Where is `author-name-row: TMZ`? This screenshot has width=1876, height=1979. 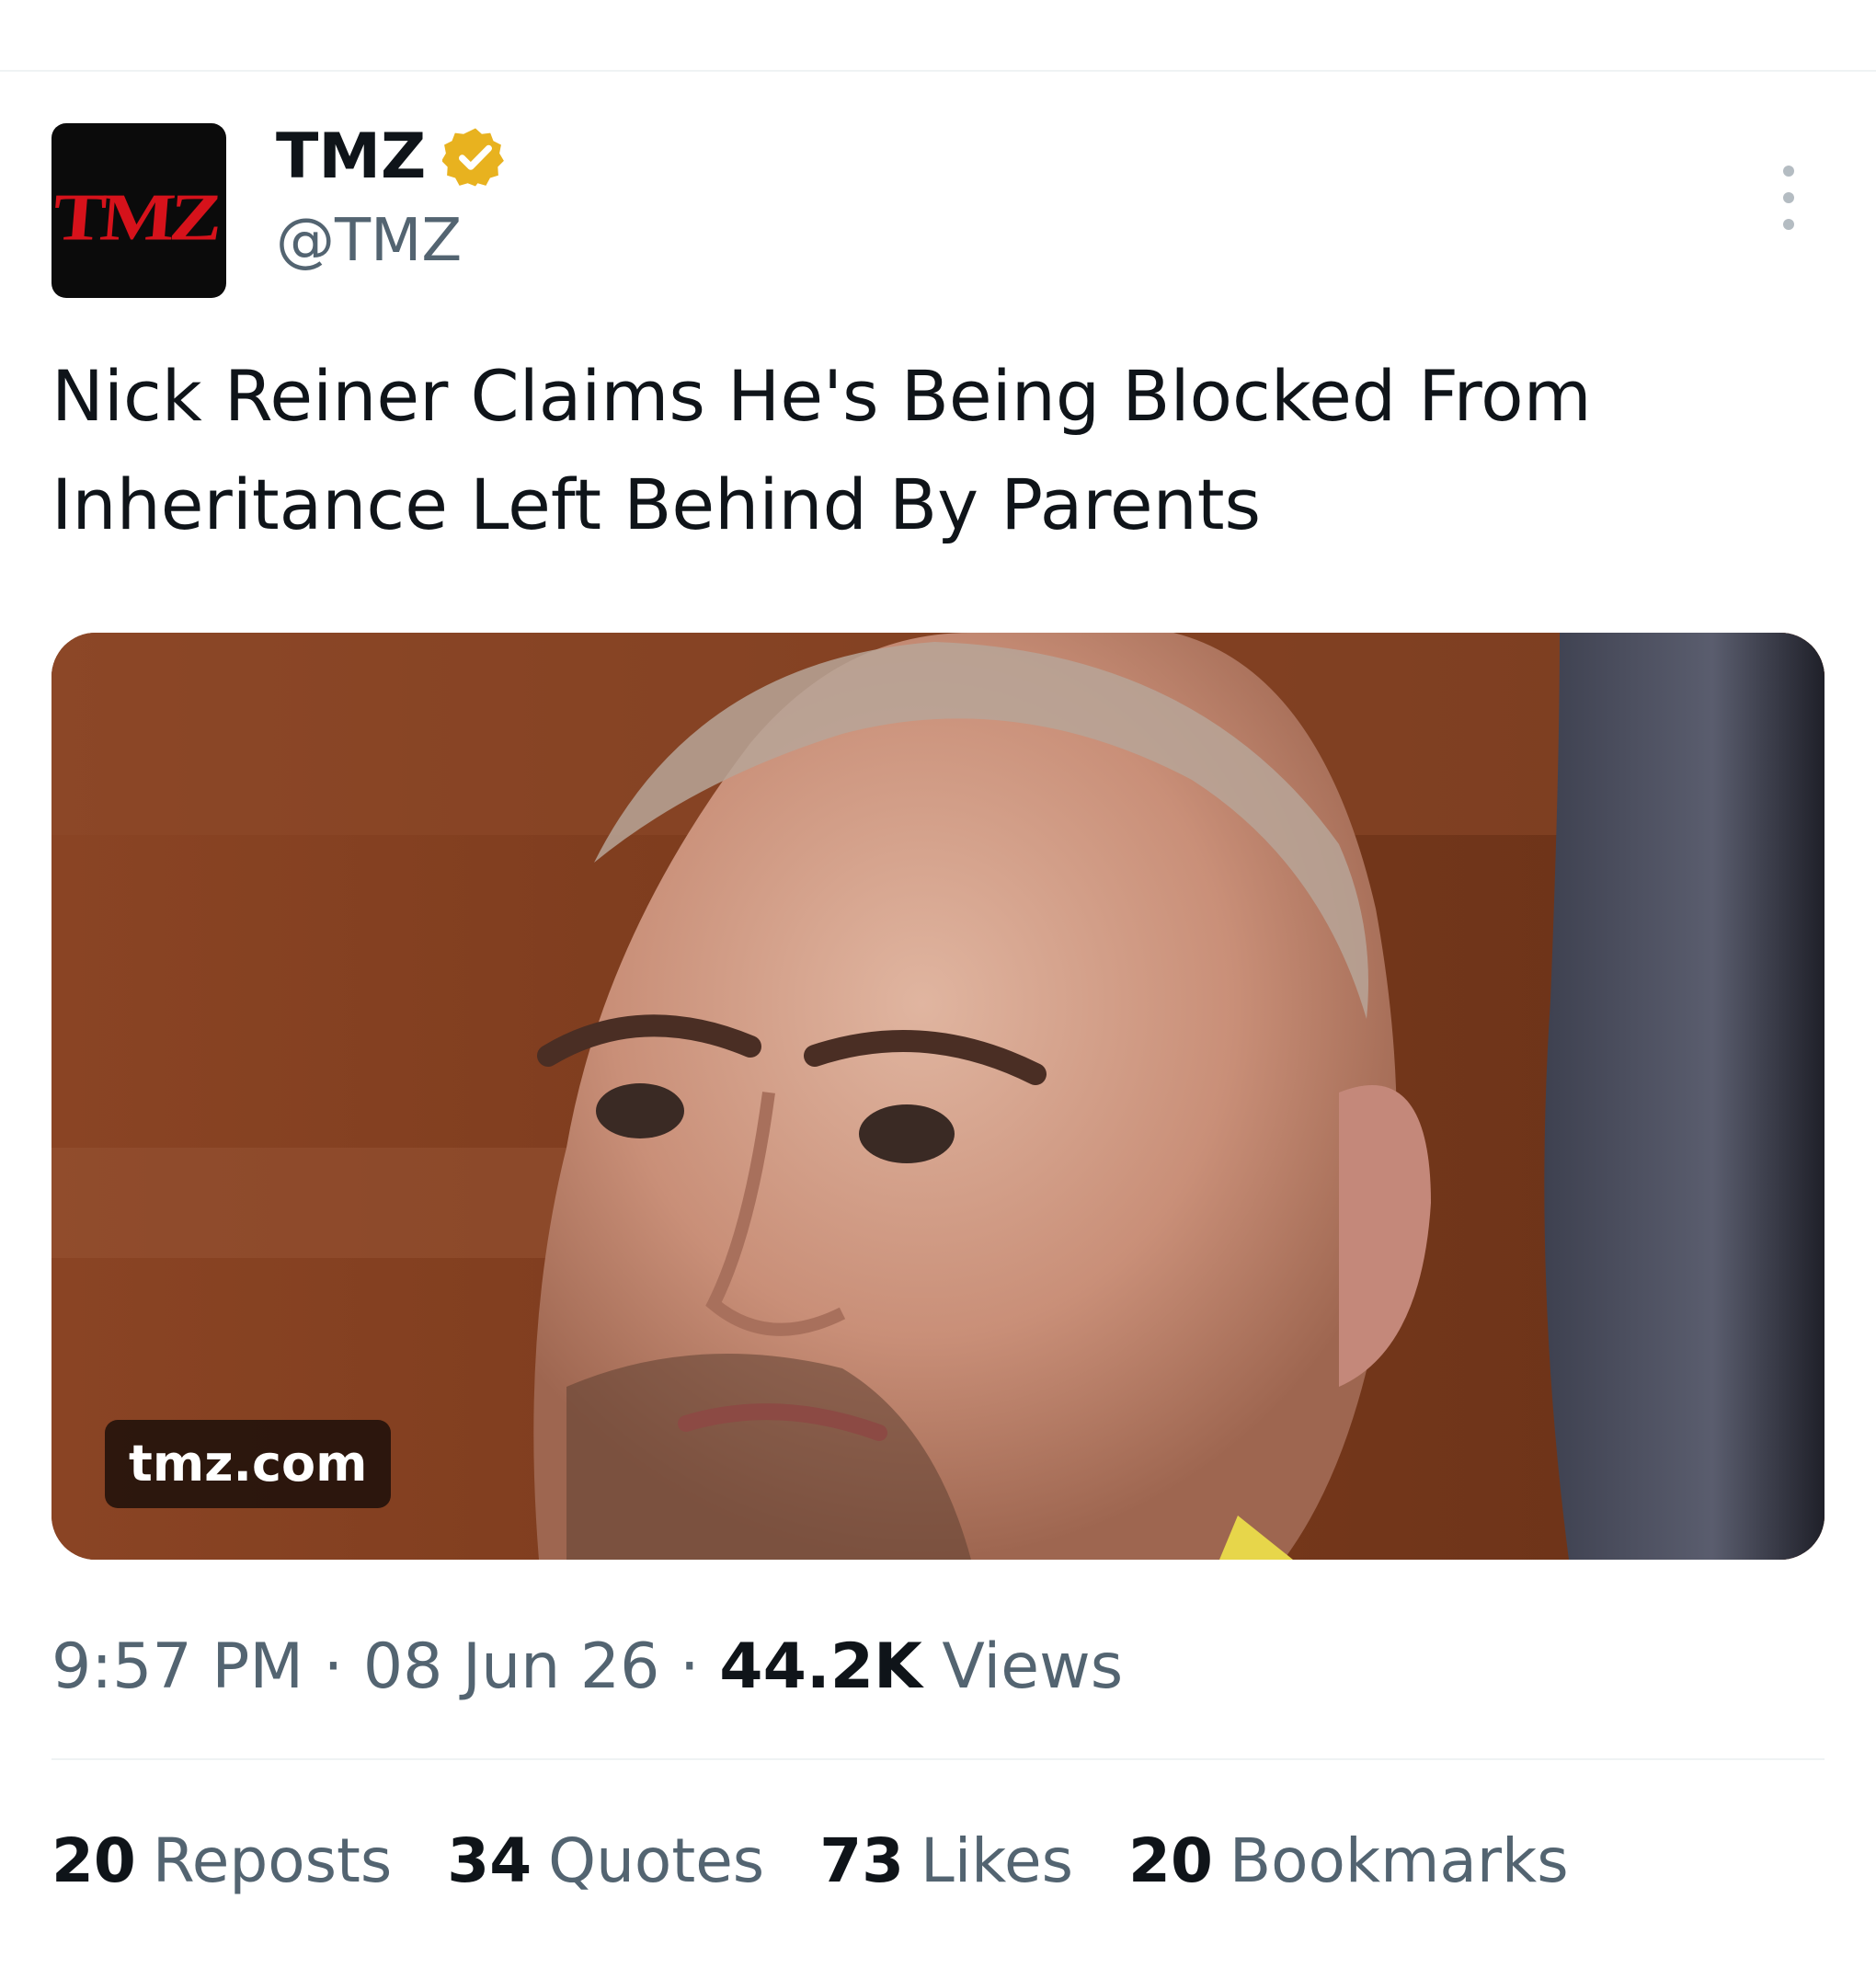
author-name-row: TMZ is located at coordinates (392, 157).